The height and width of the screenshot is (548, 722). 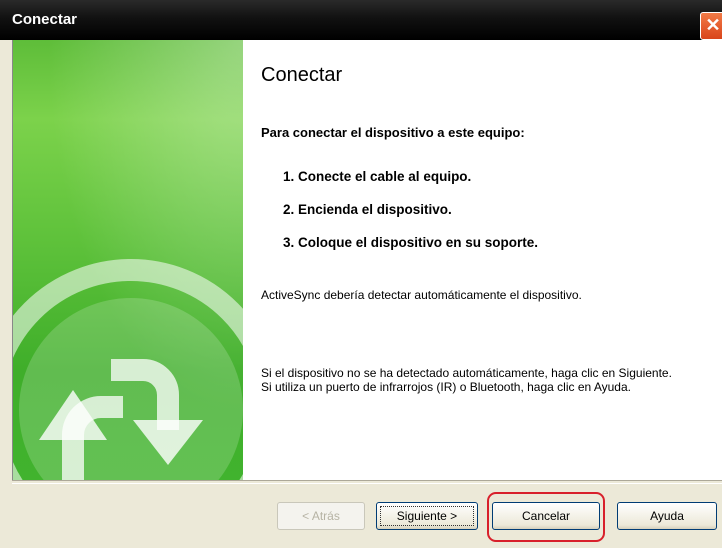 I want to click on step-item: 3. Coloque el dispositivo en su soporte., so click(x=411, y=242).